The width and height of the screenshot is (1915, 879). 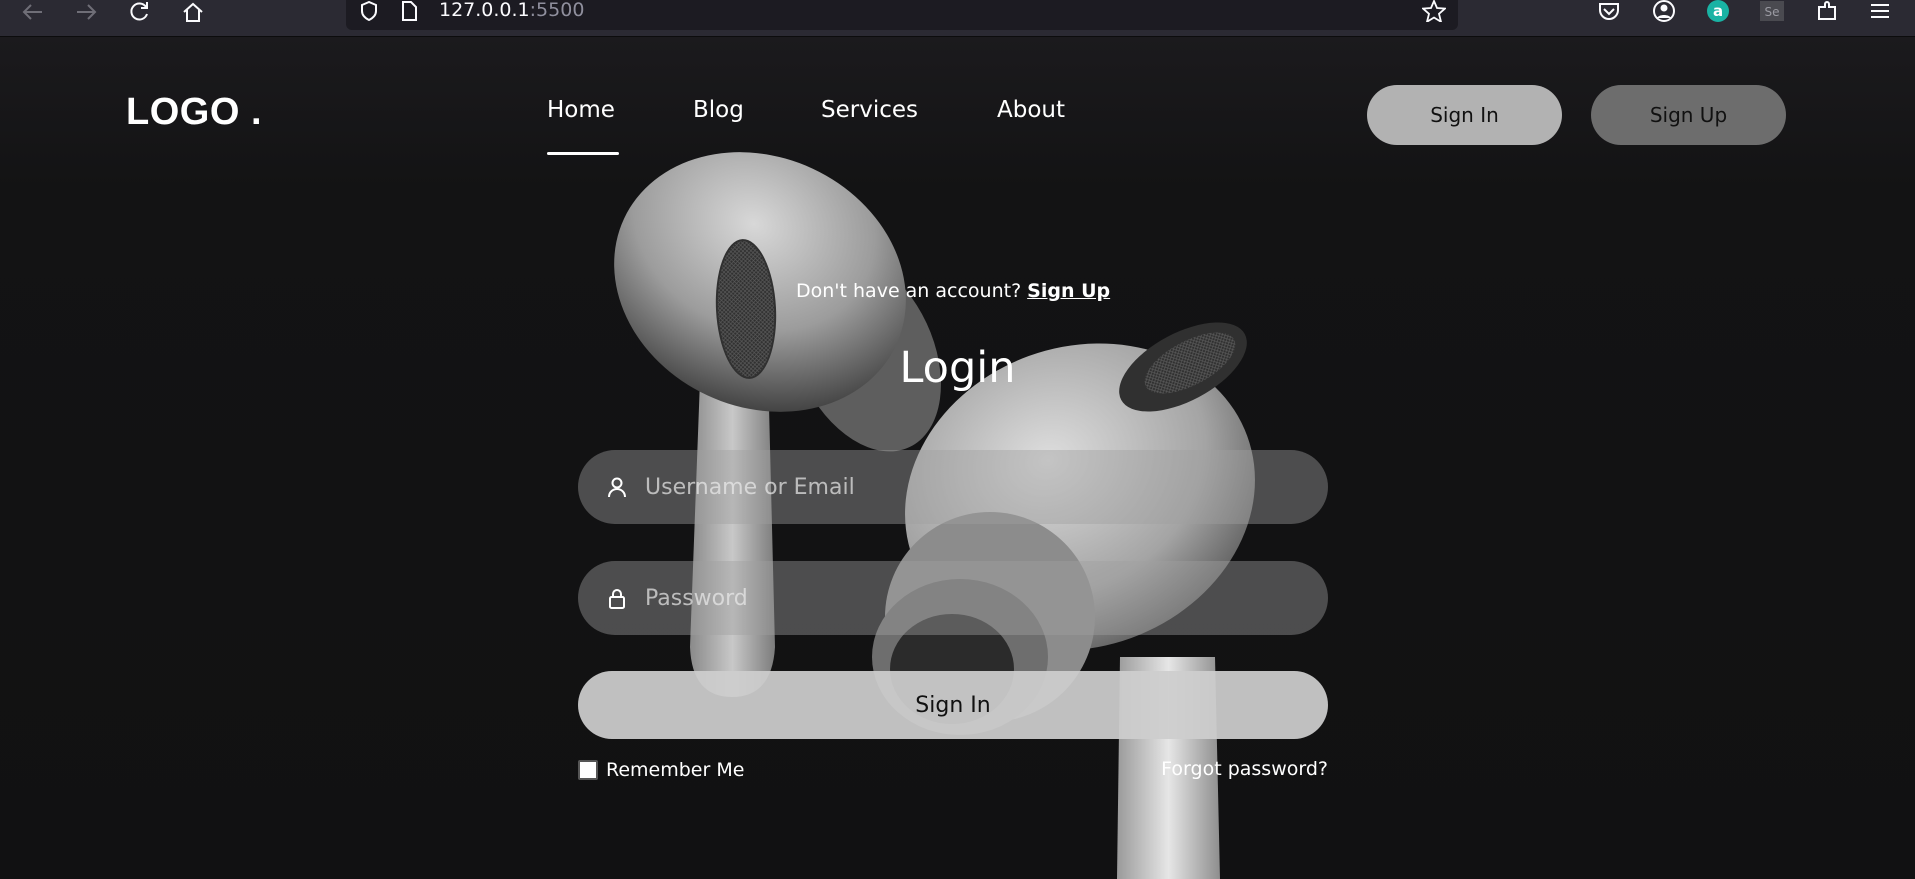 I want to click on page-icon, so click(x=409, y=11).